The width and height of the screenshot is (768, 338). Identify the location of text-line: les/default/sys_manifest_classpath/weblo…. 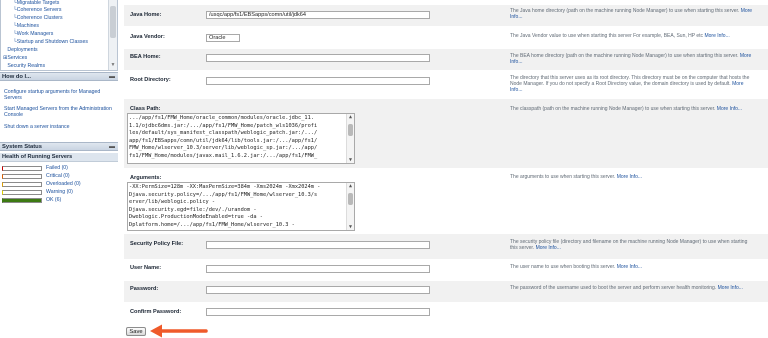
(223, 133).